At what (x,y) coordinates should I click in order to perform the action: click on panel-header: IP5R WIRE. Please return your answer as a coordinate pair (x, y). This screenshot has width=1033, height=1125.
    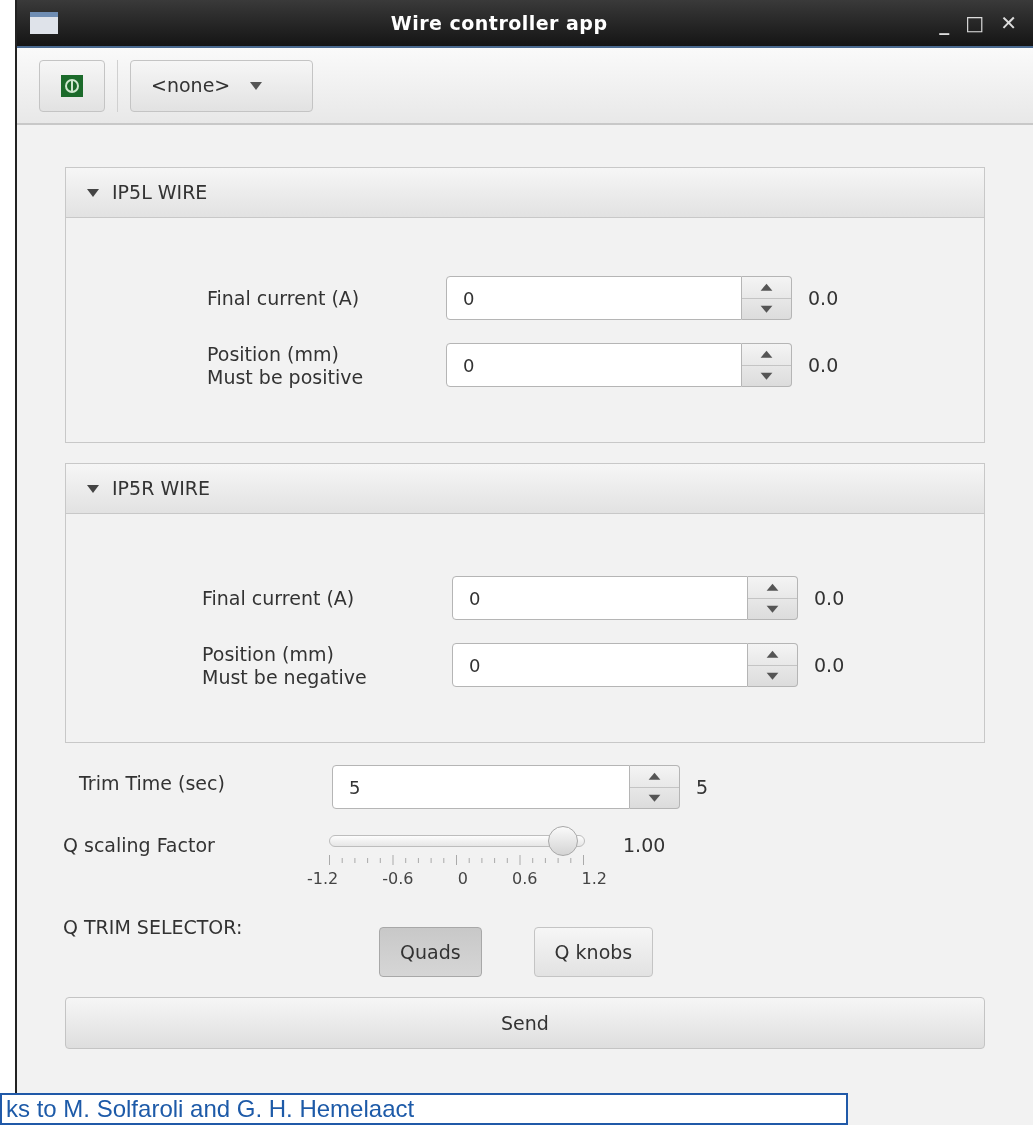
    Looking at the image, I should click on (525, 489).